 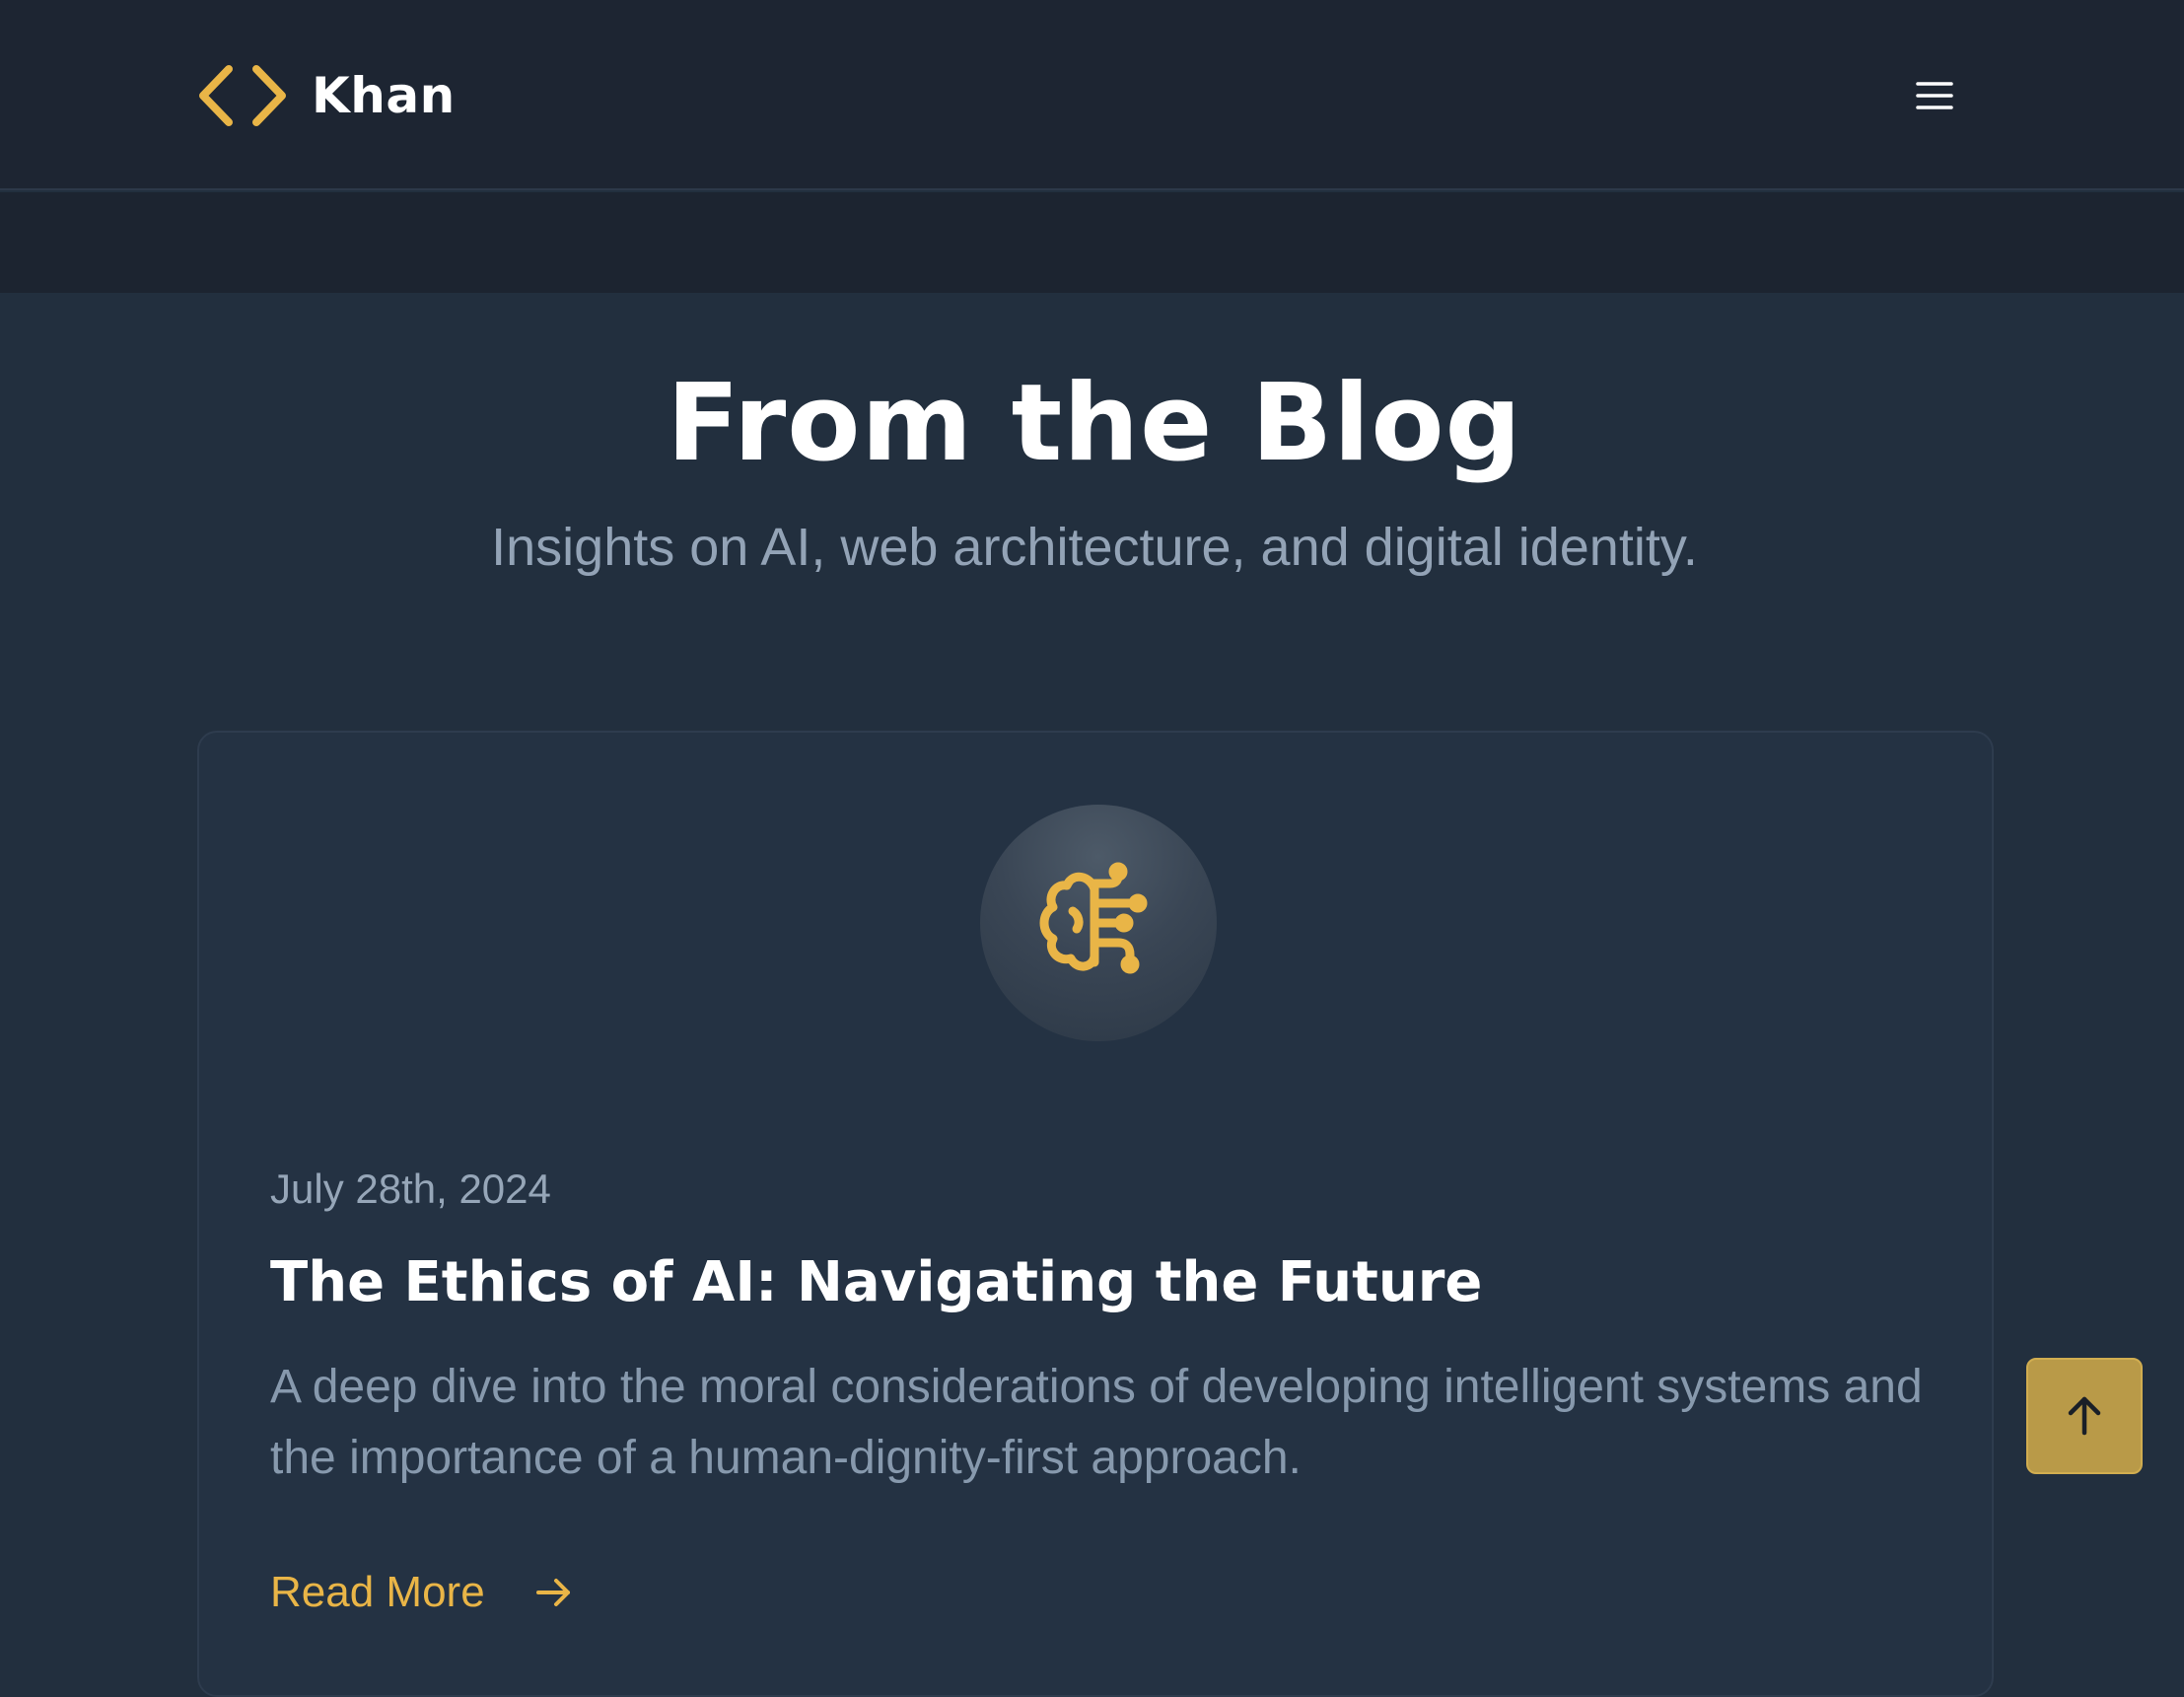 I want to click on brand-logo: Khan, so click(x=325, y=95).